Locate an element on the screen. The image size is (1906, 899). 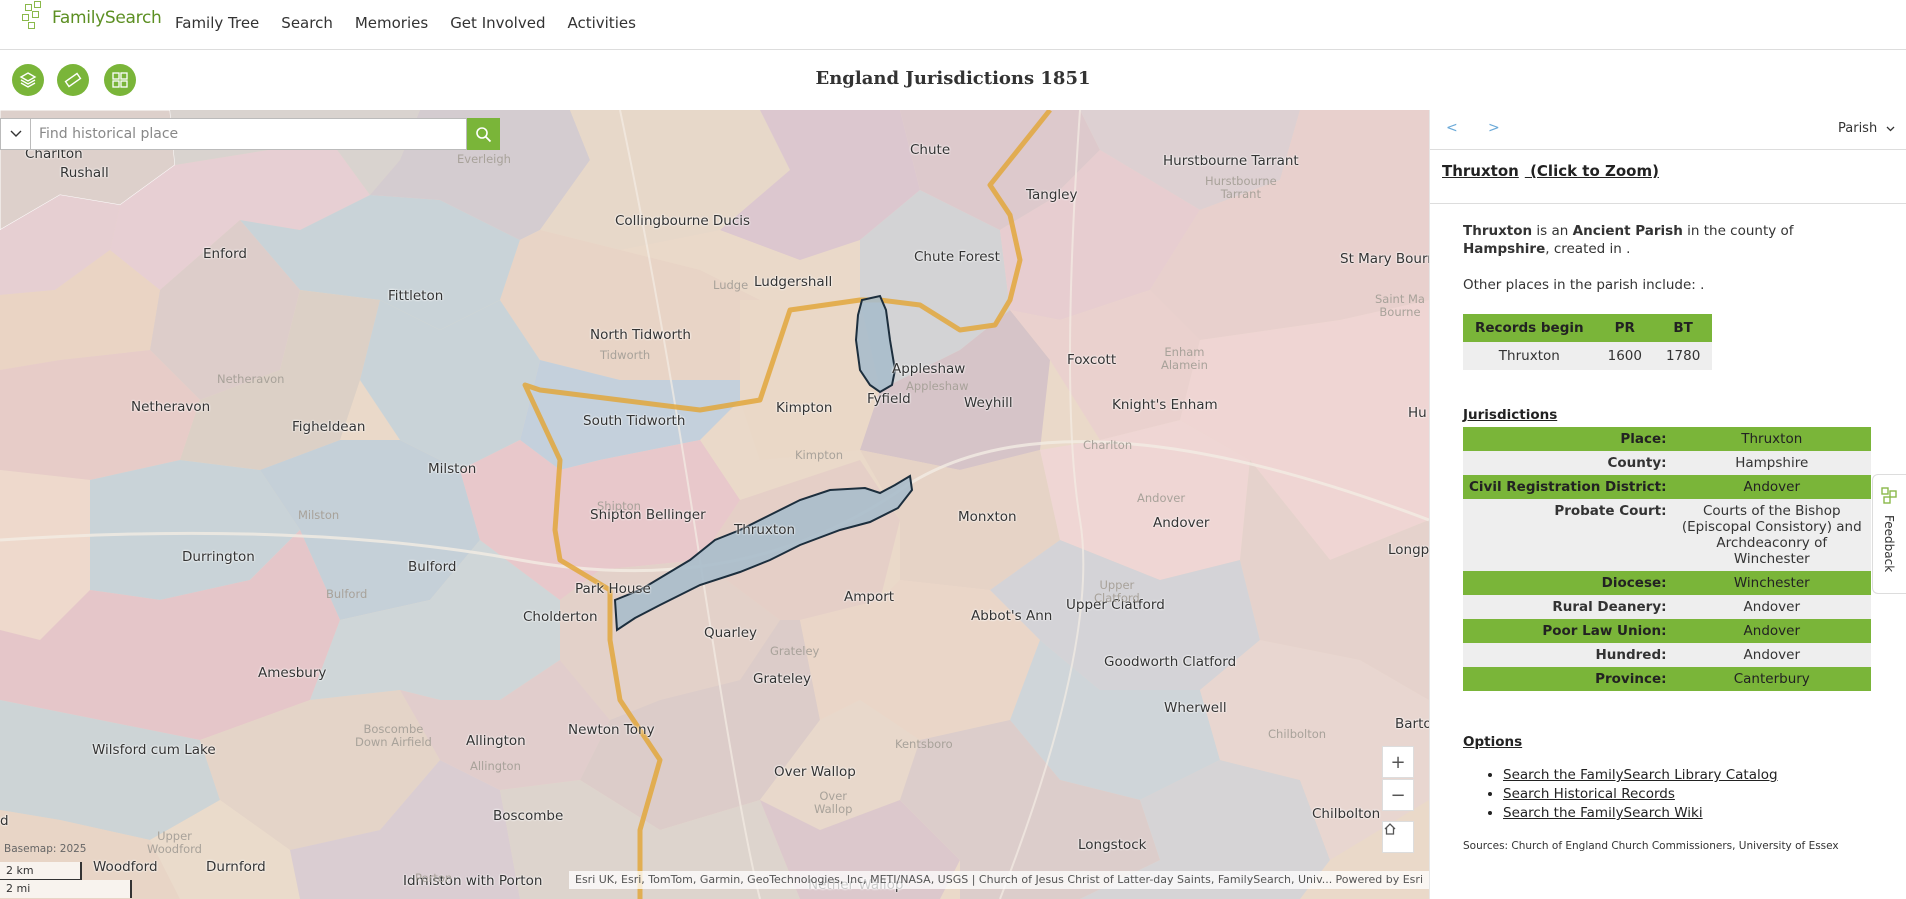
basemap-label: Chilbolton is located at coordinates (1297, 734).